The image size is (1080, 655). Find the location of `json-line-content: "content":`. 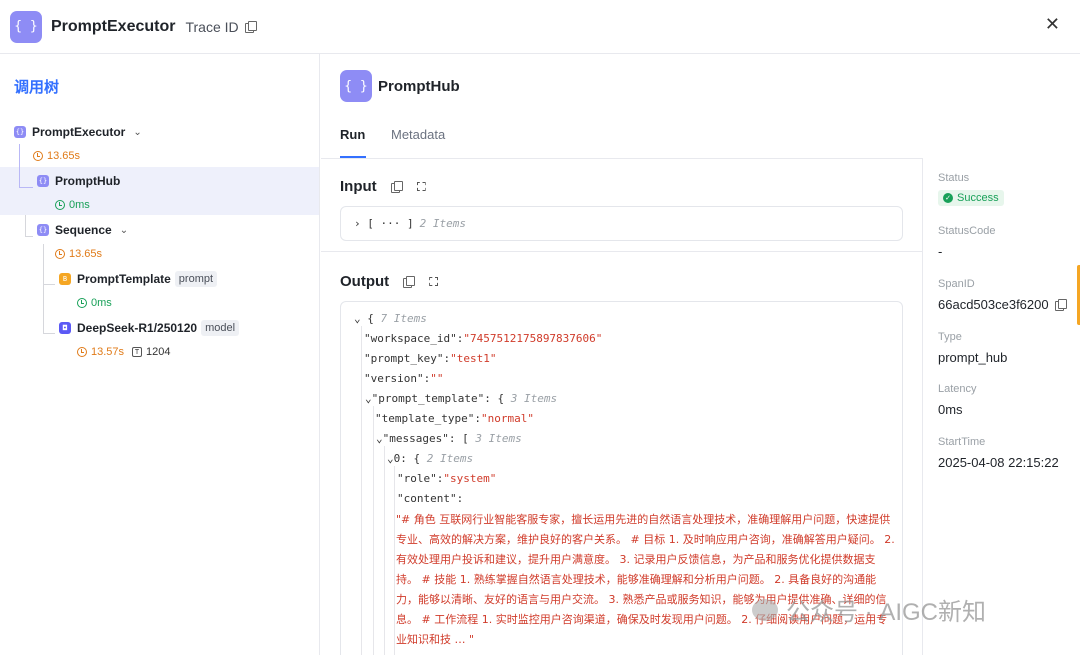

json-line-content: "content": is located at coordinates (430, 498).